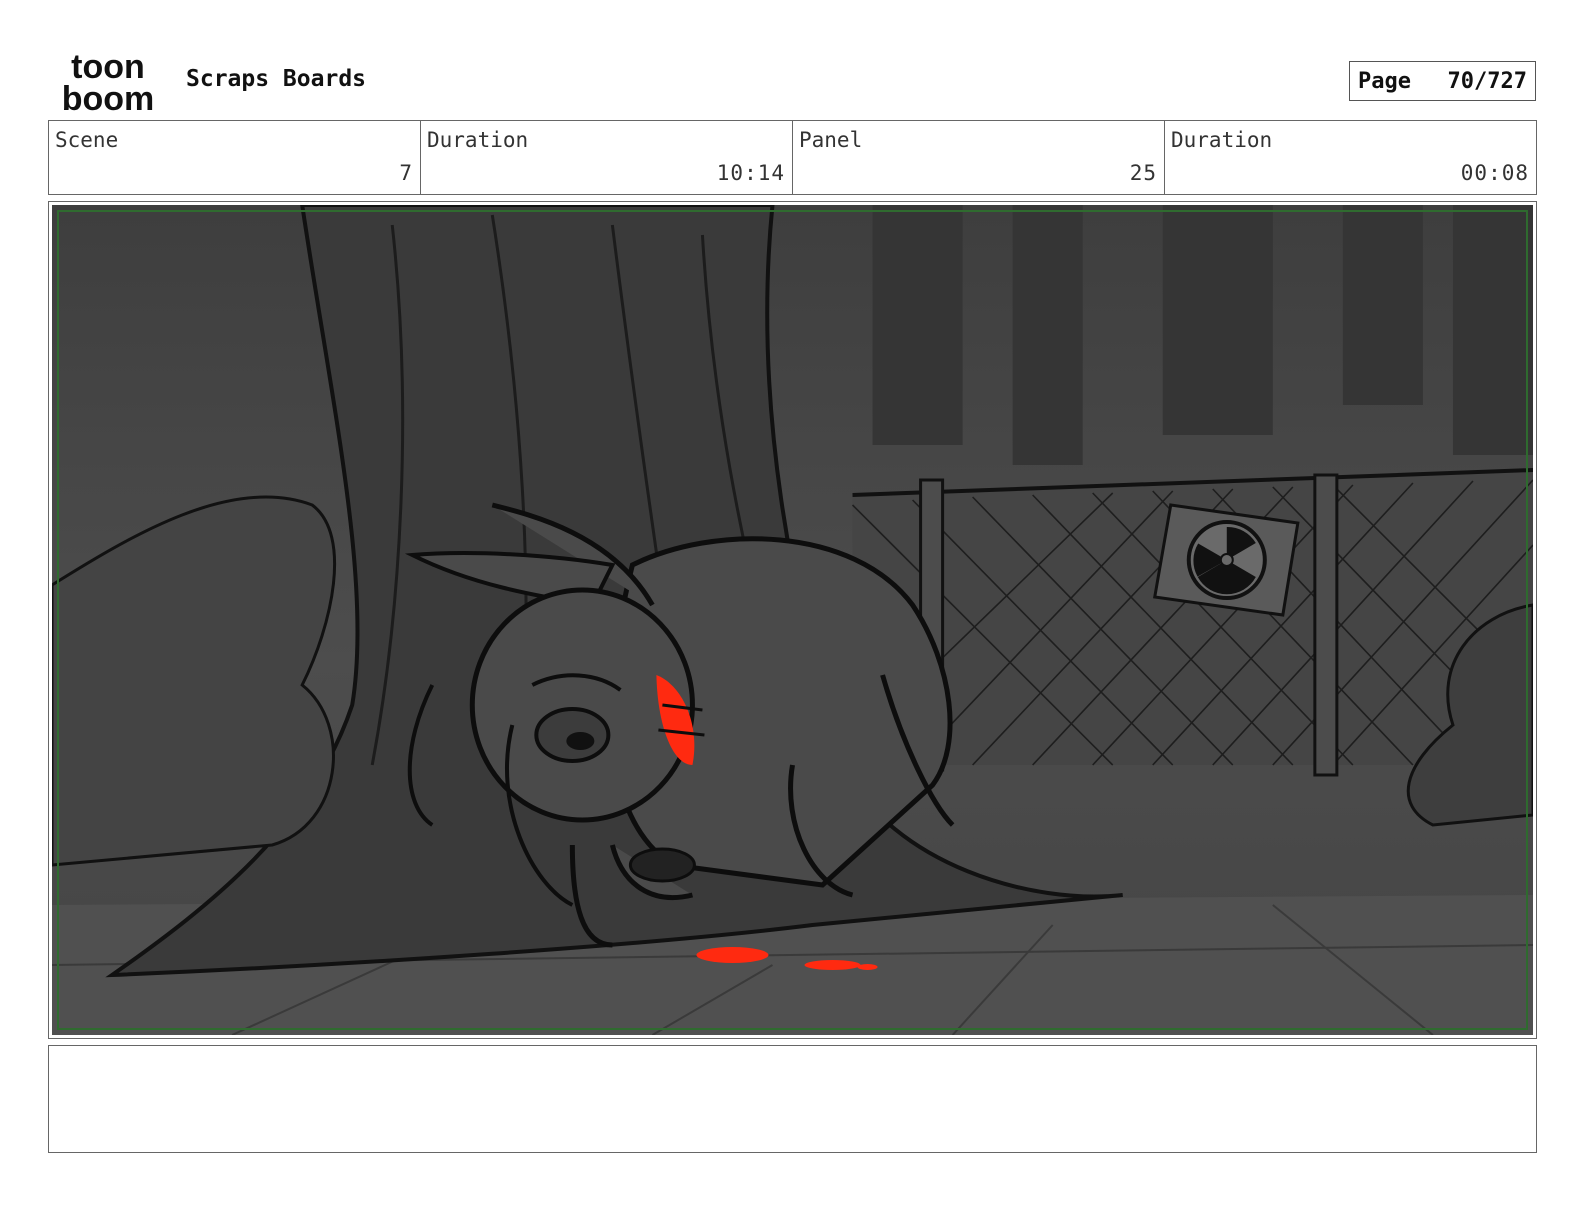 The width and height of the screenshot is (1584, 1224). Describe the element at coordinates (406, 173) in the screenshot. I see `scene-value: 7` at that location.